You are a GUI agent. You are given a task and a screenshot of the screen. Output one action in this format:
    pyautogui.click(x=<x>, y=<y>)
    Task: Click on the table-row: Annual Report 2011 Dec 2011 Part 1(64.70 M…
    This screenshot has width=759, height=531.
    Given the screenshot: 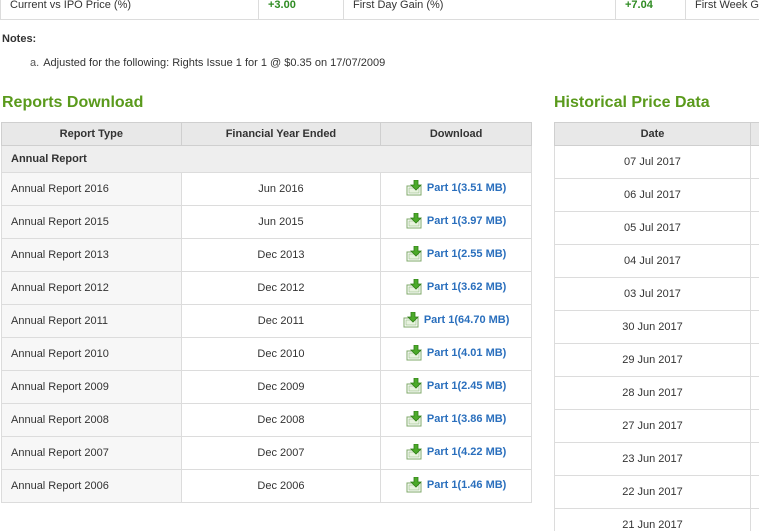 What is the action you would take?
    pyautogui.click(x=266, y=321)
    